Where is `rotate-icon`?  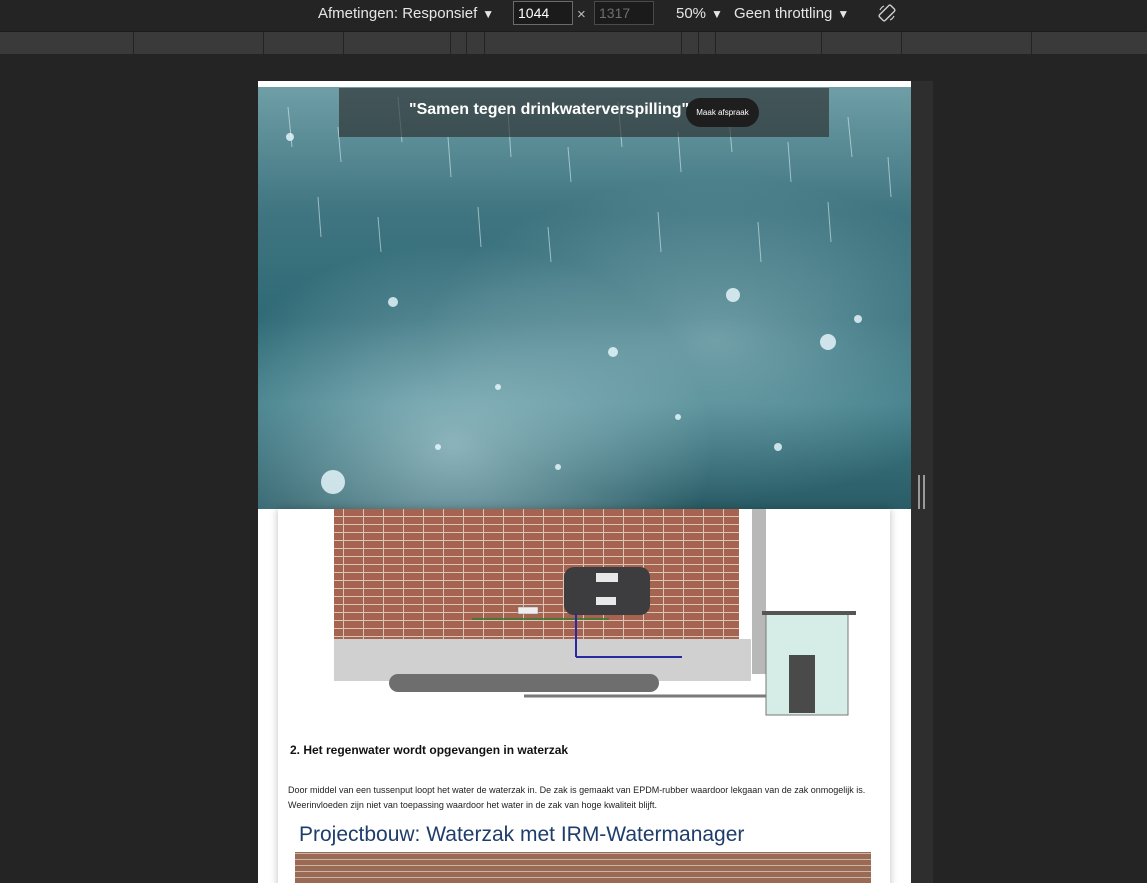
rotate-icon is located at coordinates (887, 13).